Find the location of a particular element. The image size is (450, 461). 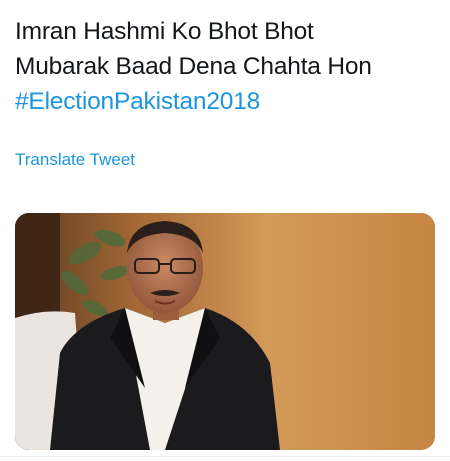

translate-tweet-link: Translate Tweet is located at coordinates (75, 160).